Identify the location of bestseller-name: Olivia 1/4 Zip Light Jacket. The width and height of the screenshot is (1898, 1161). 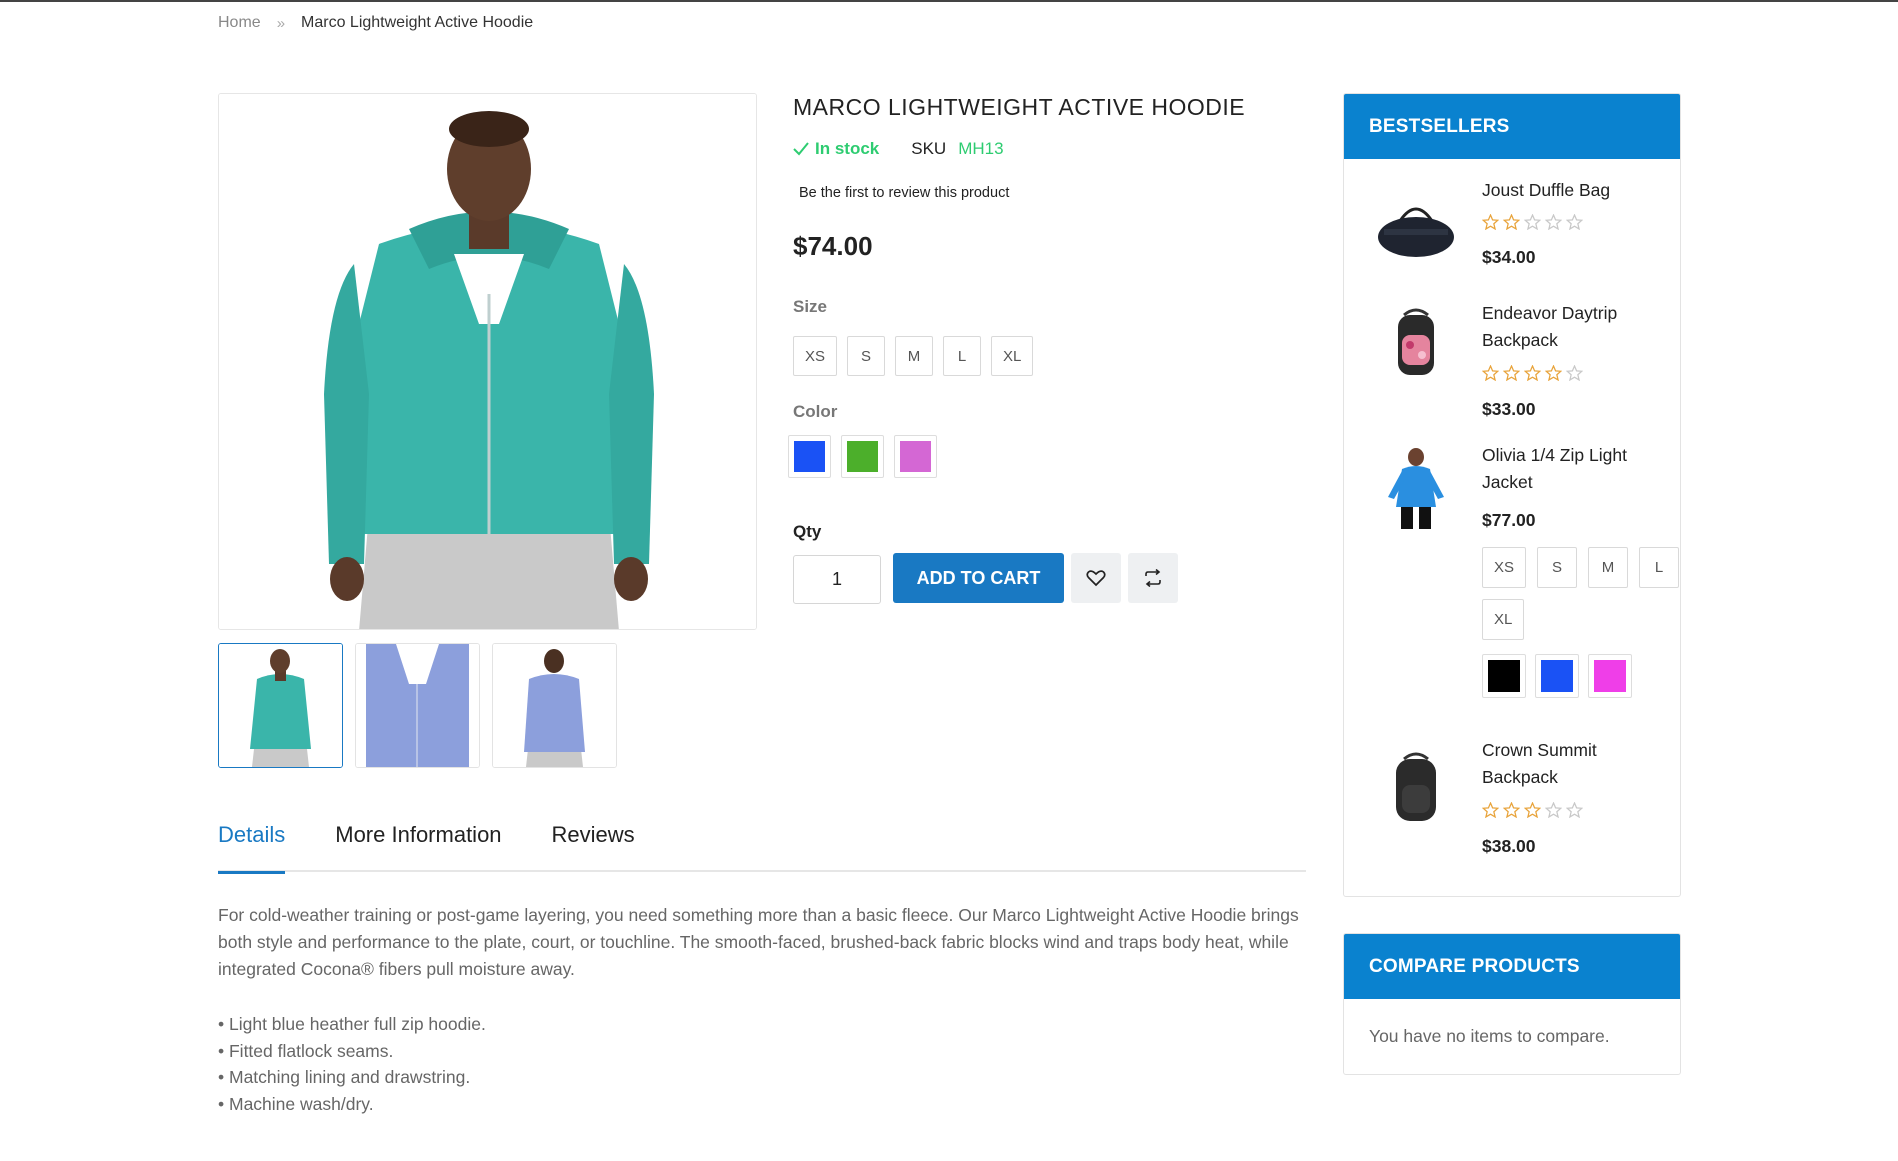
(1577, 469).